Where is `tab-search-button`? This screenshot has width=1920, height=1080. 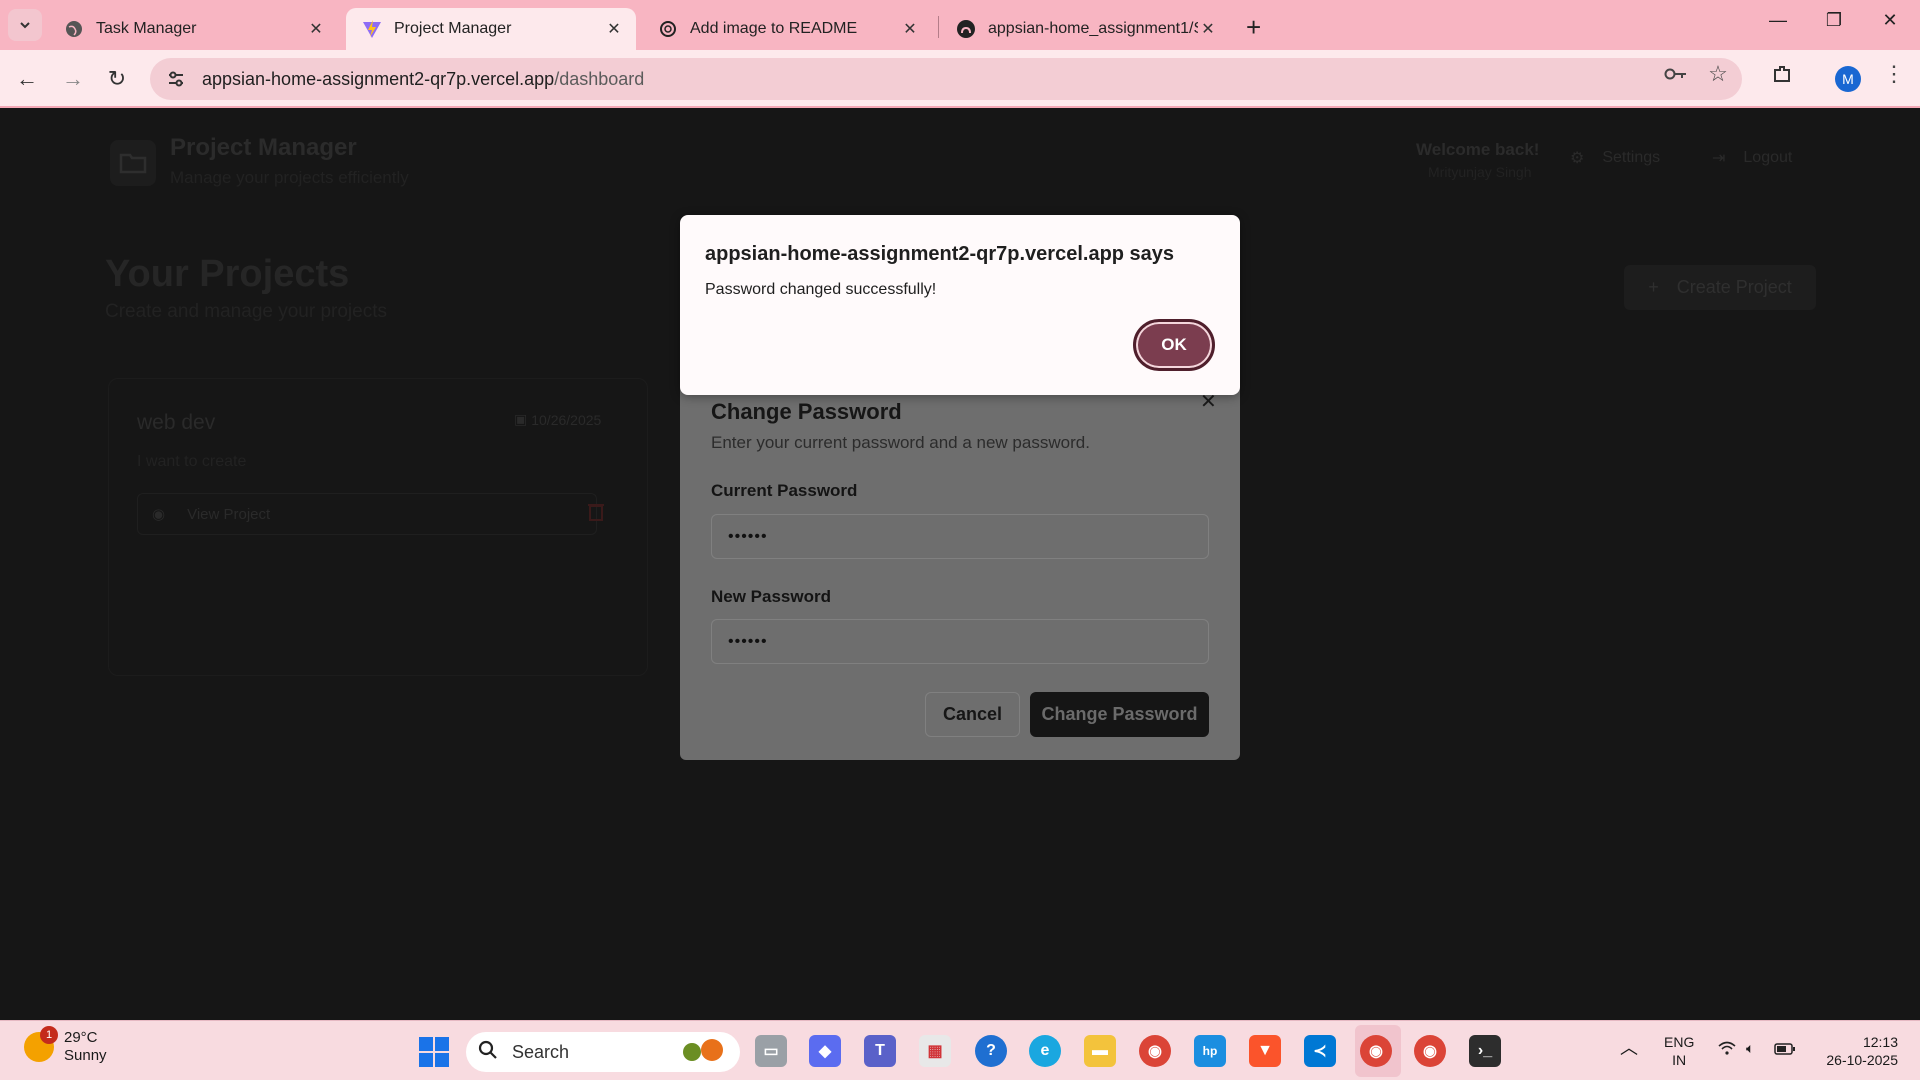 tab-search-button is located at coordinates (25, 25).